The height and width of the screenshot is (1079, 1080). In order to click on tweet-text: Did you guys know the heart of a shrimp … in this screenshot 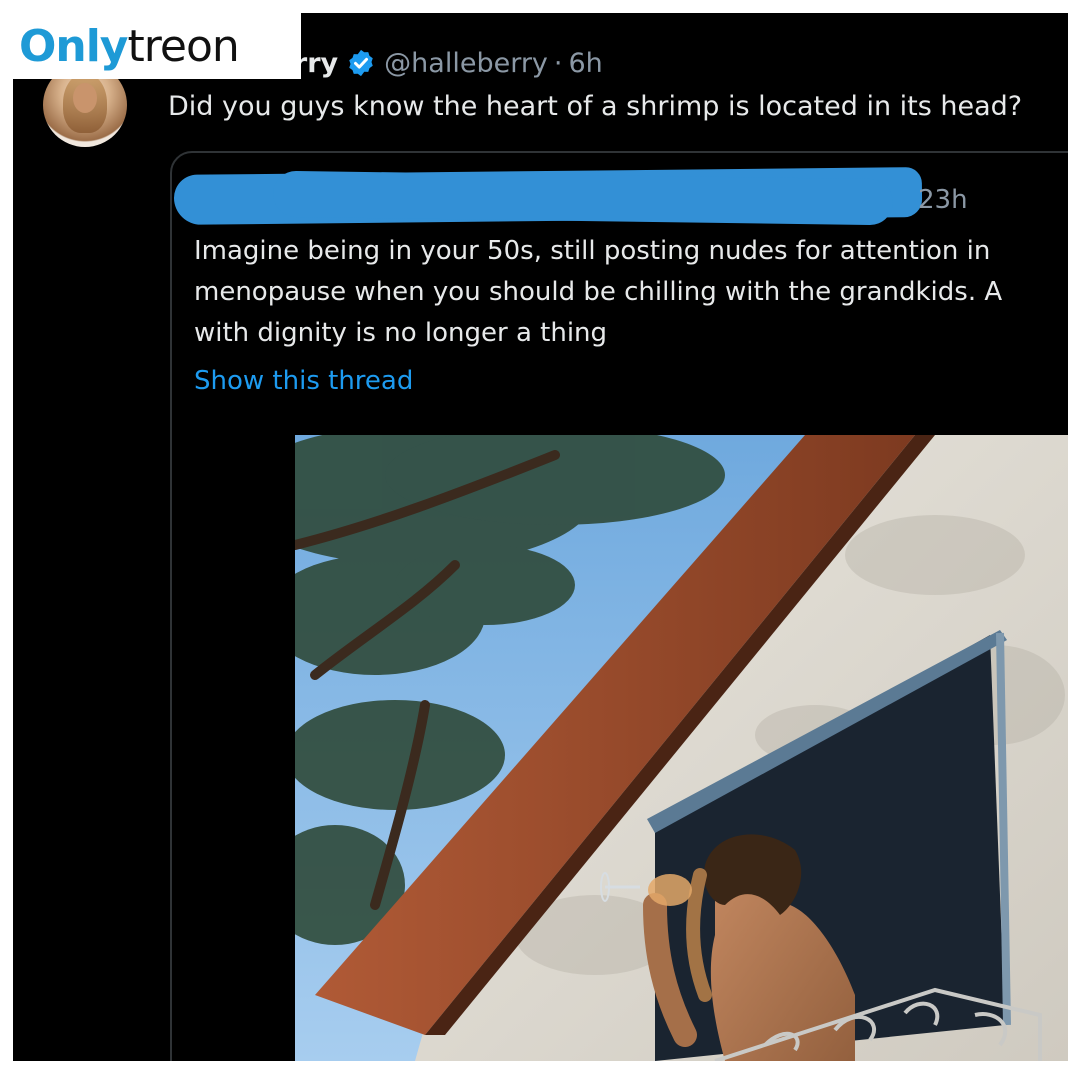, I will do `click(595, 106)`.